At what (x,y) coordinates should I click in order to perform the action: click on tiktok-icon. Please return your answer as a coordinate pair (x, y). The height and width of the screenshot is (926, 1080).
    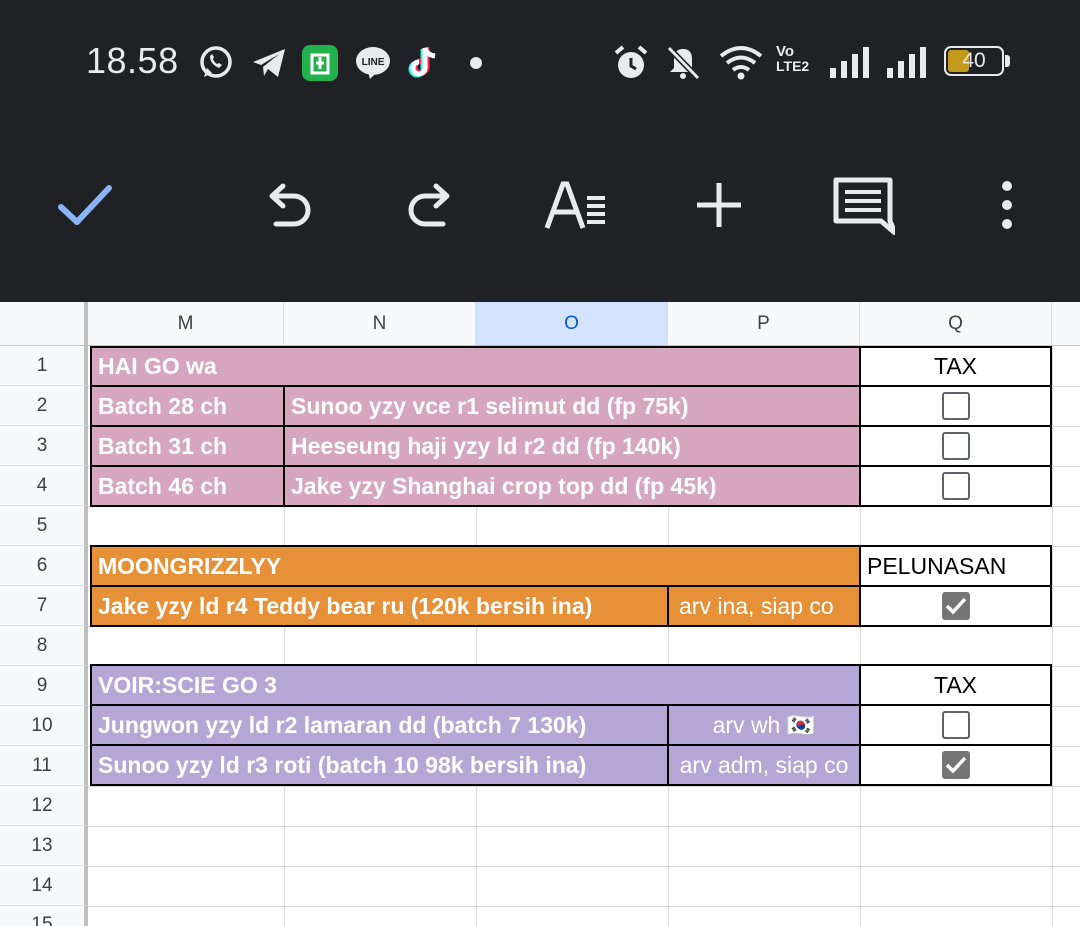
    Looking at the image, I should click on (424, 65).